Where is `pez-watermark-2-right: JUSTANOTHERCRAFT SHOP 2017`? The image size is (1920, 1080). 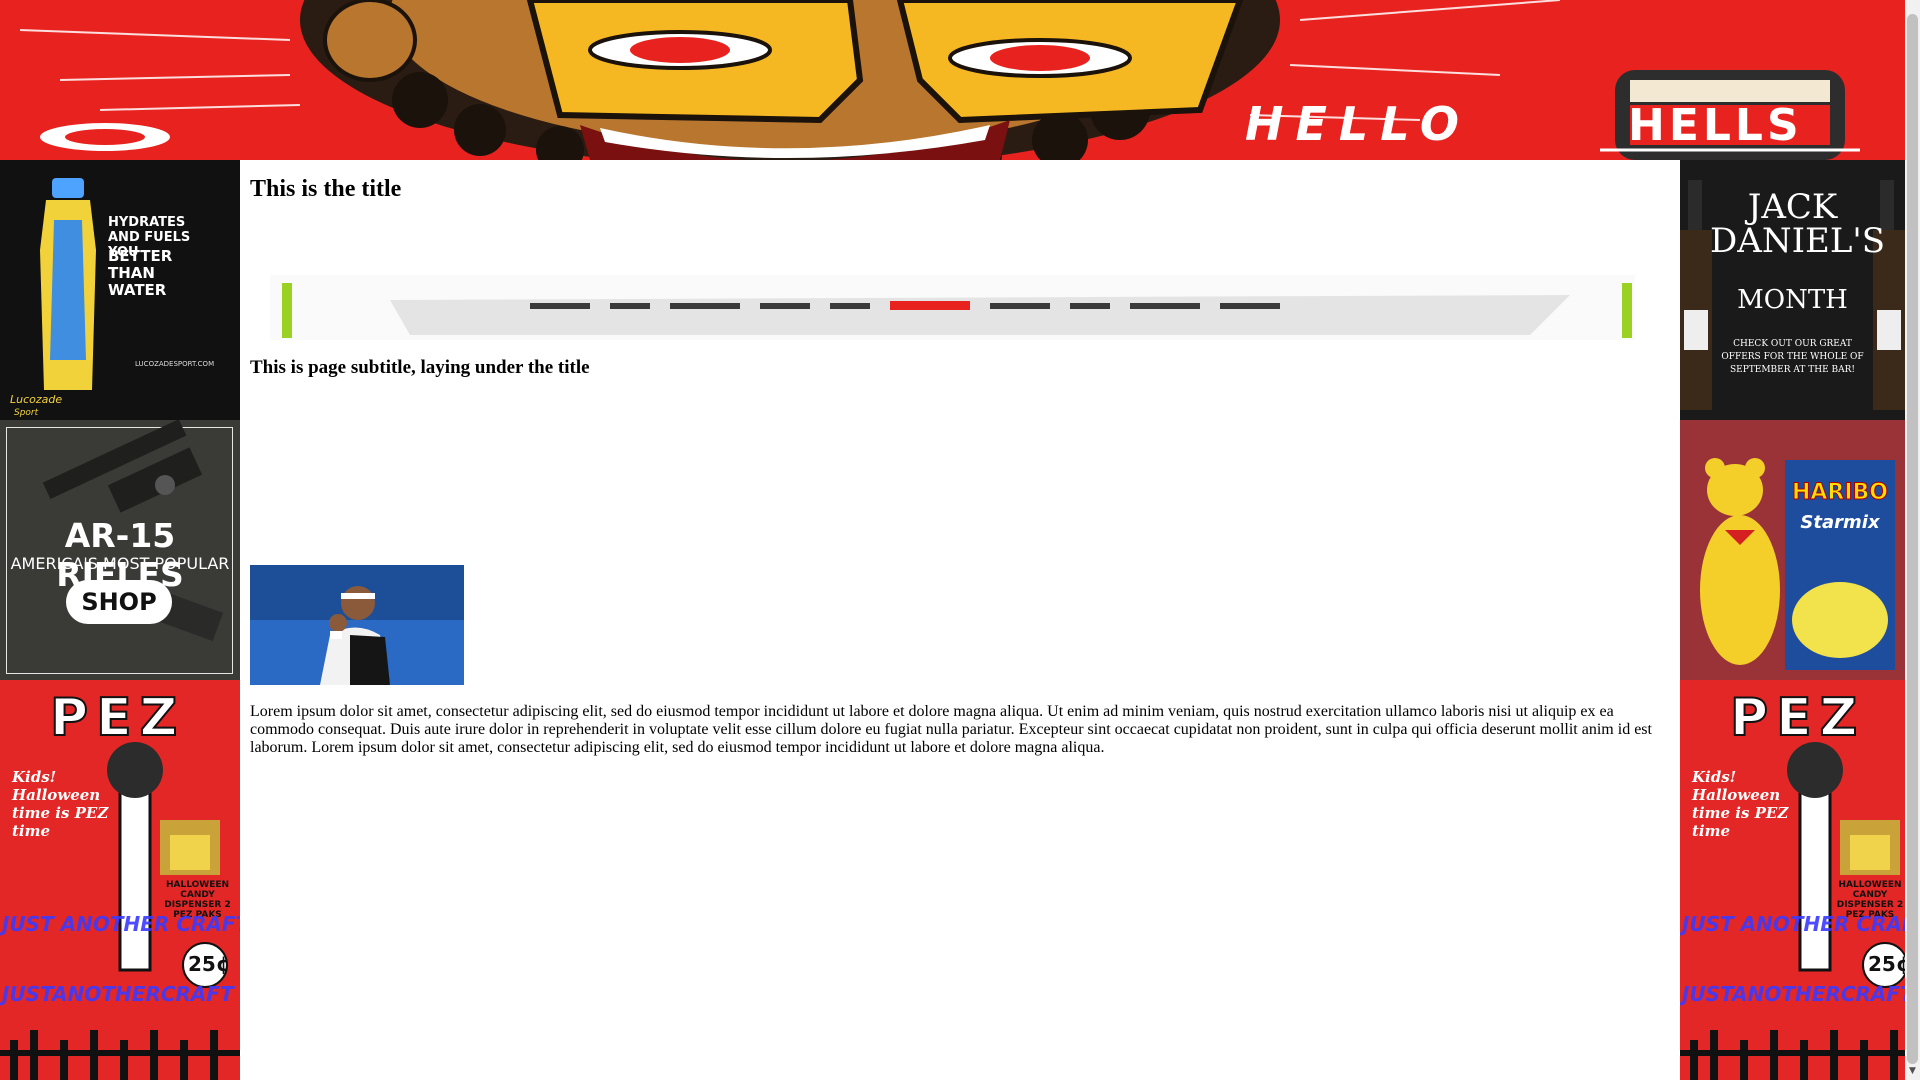
pez-watermark-2-right: JUSTANOTHERCRAFT SHOP 2017 is located at coordinates (1793, 994).